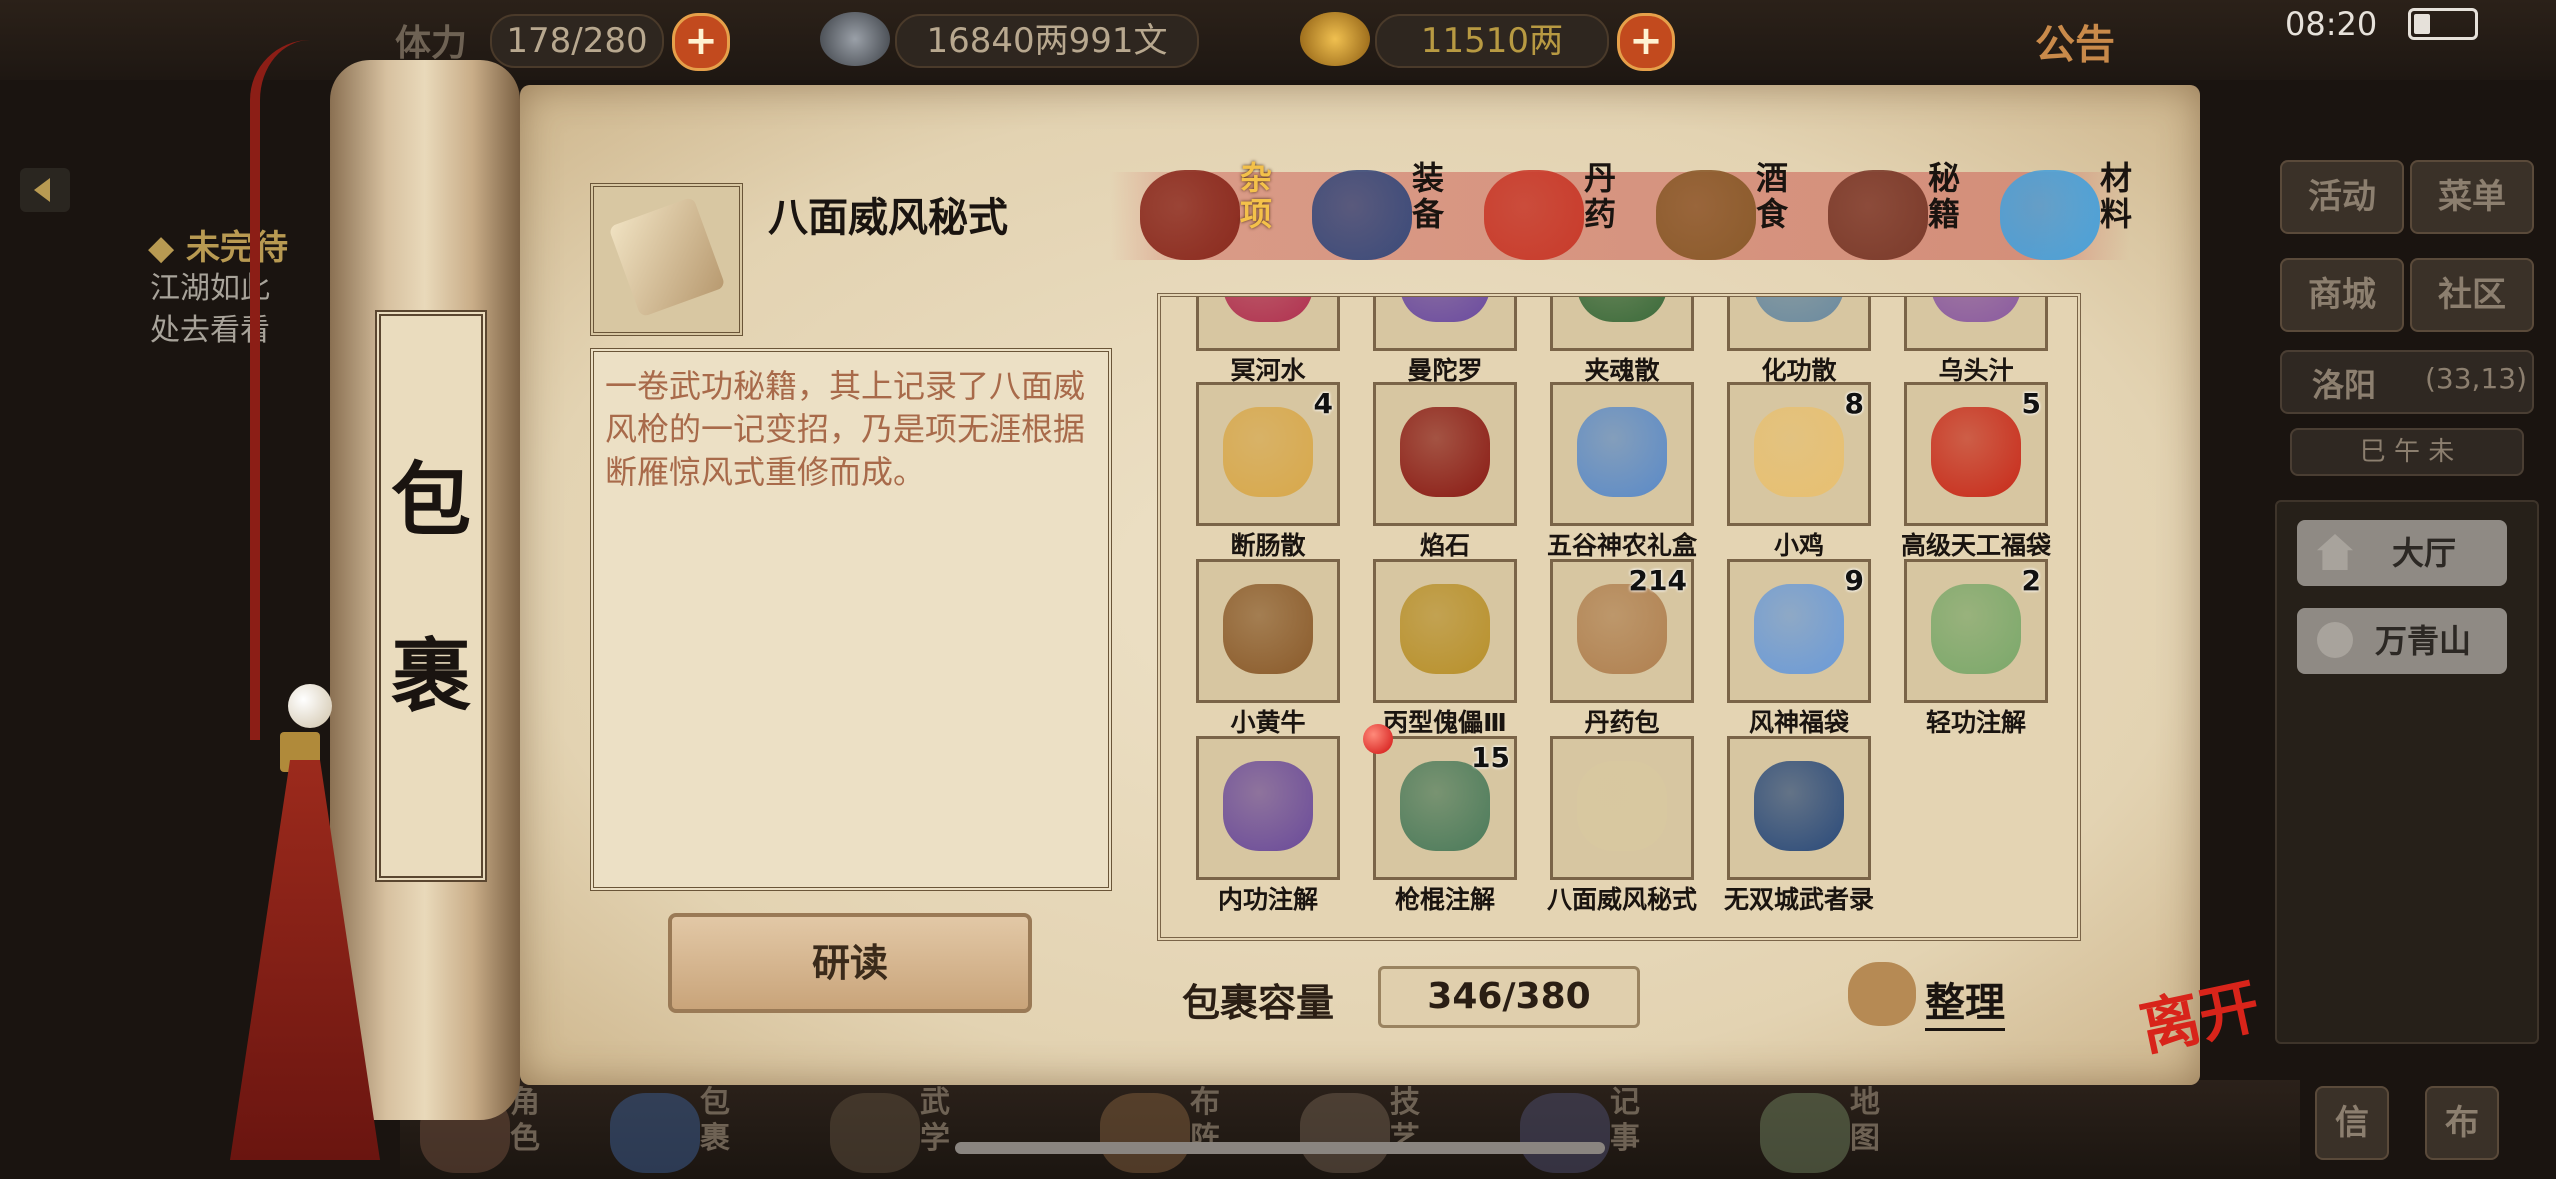  I want to click on selected-item-name: 八面威风秘式, so click(888, 218).